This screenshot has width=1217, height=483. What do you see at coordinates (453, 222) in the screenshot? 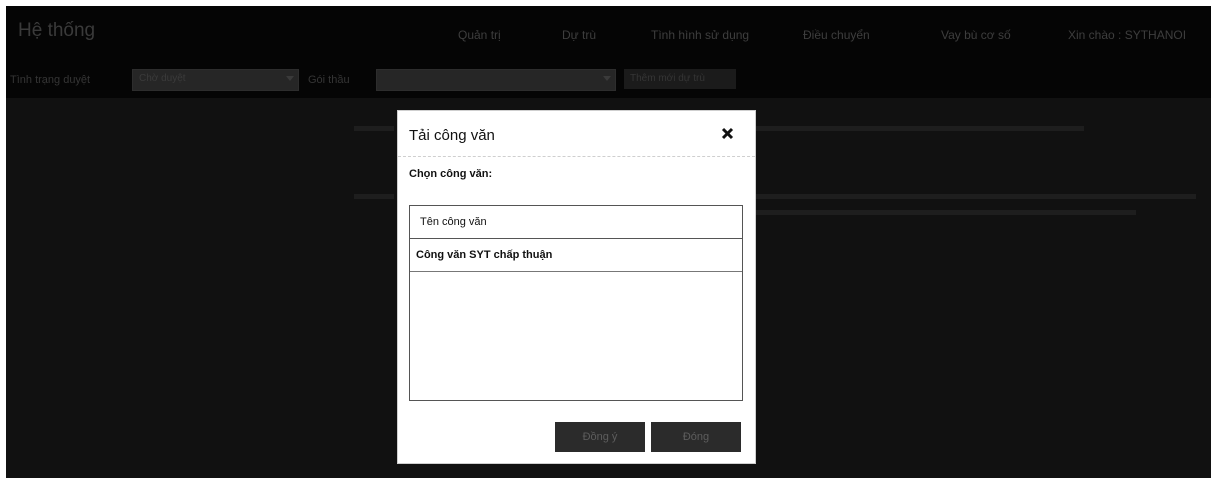
I see `column-header-document-name: Tên công văn` at bounding box center [453, 222].